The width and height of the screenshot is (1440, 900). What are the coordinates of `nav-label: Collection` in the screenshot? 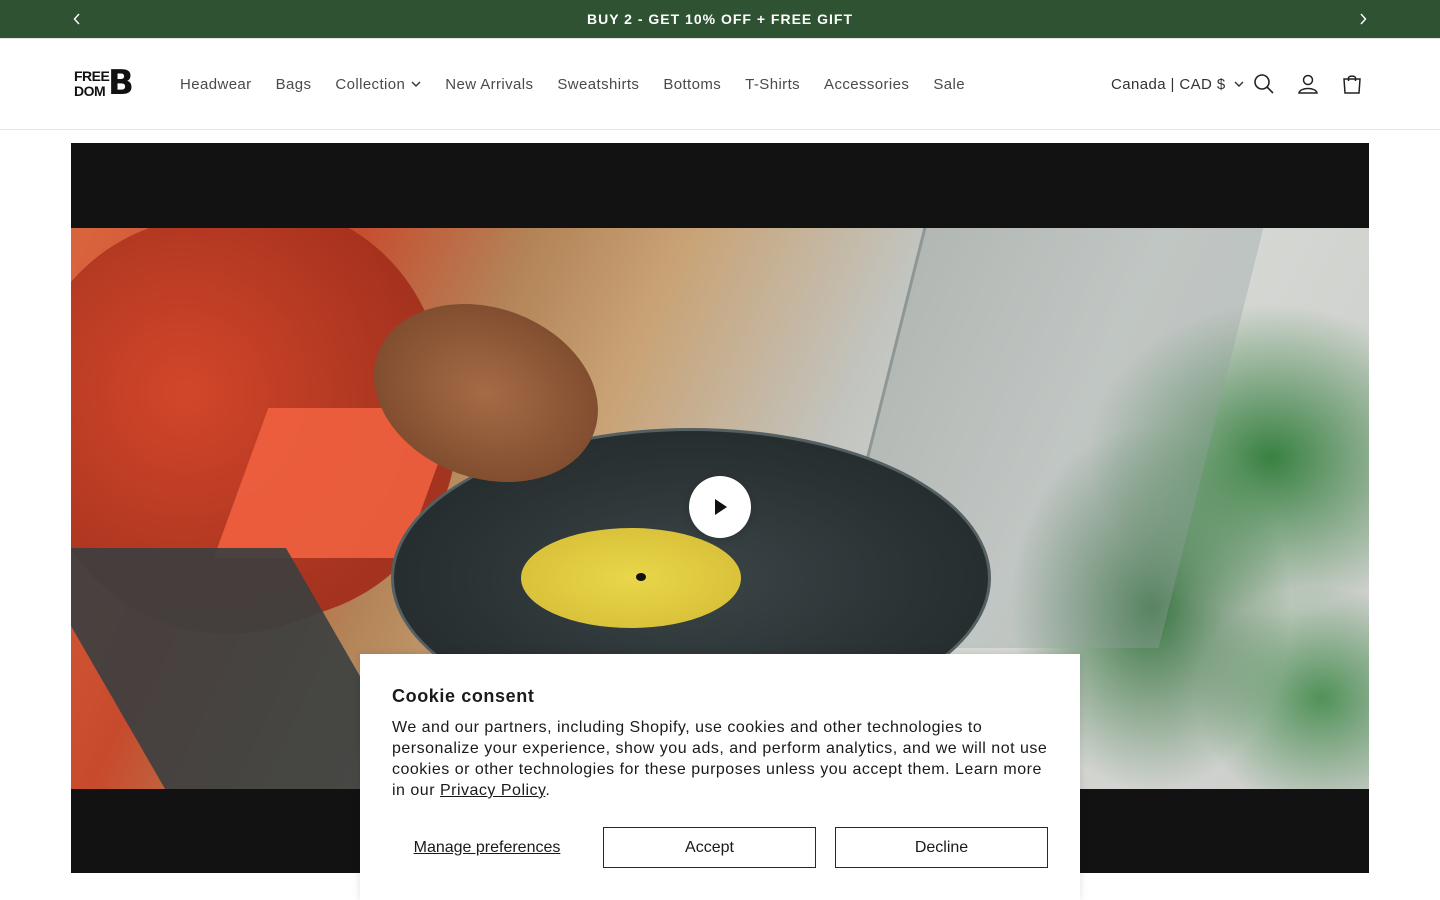 It's located at (370, 84).